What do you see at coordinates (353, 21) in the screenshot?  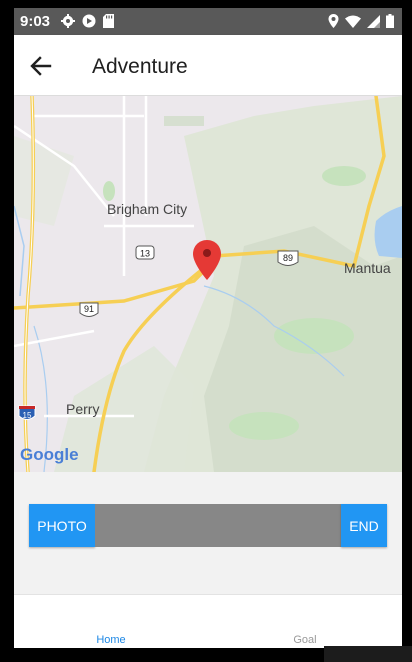 I see `wifi-icon` at bounding box center [353, 21].